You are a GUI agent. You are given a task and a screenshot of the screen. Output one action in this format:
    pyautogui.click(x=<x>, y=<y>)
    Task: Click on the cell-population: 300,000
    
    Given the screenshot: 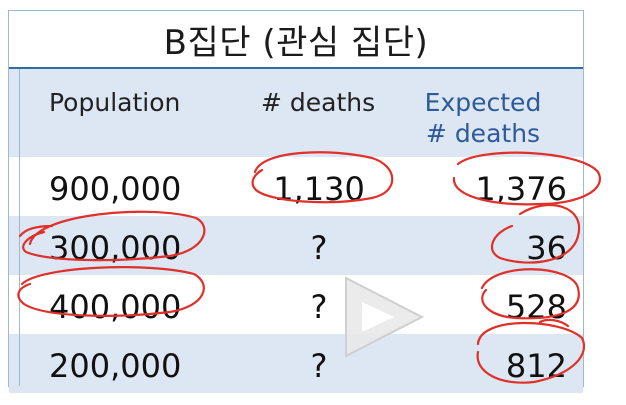 What is the action you would take?
    pyautogui.click(x=115, y=248)
    